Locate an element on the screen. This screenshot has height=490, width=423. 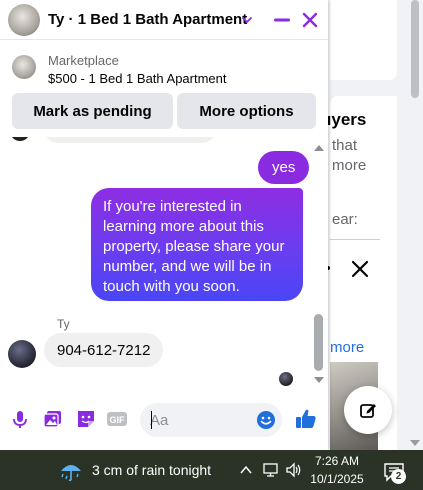
microphone-icon is located at coordinates (20, 419).